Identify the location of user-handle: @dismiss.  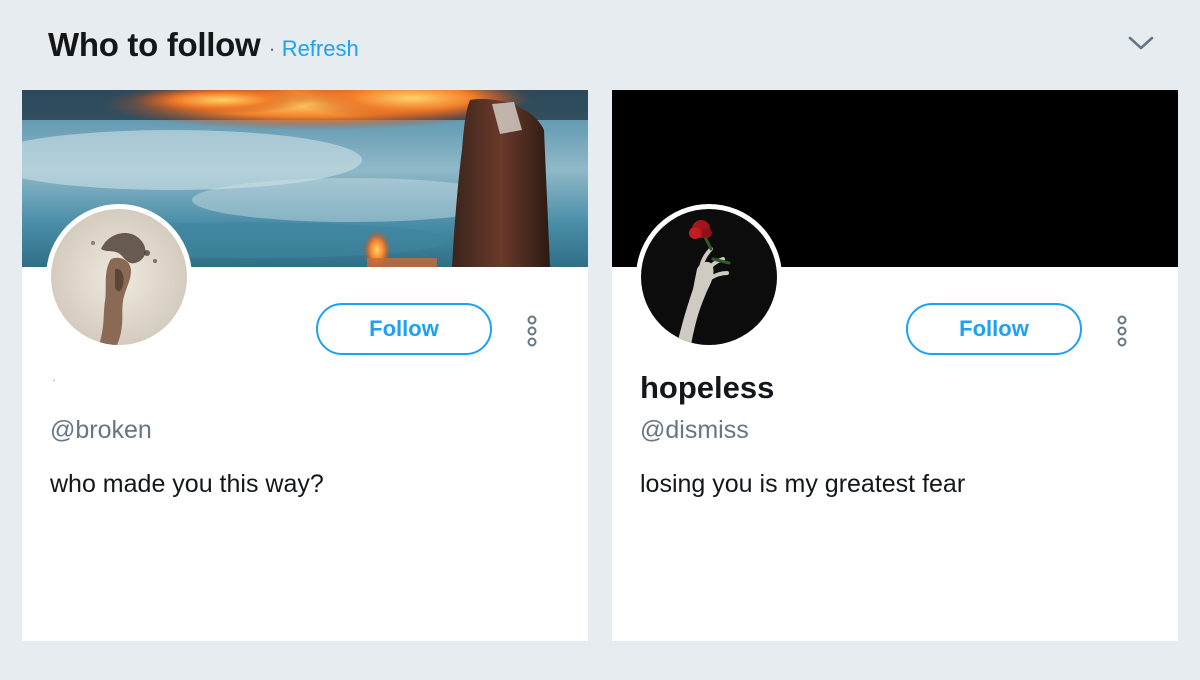
(694, 430).